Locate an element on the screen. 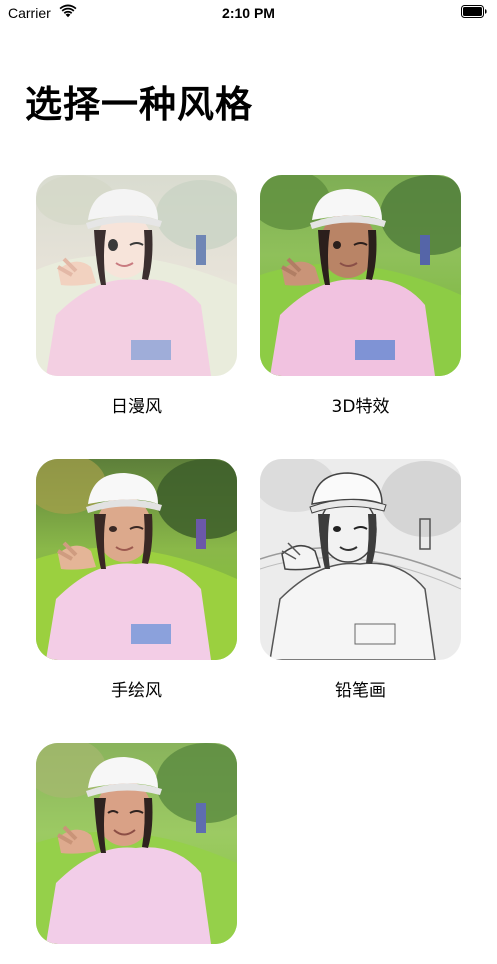 The image size is (497, 964). style-thumbnail-3d is located at coordinates (360, 275).